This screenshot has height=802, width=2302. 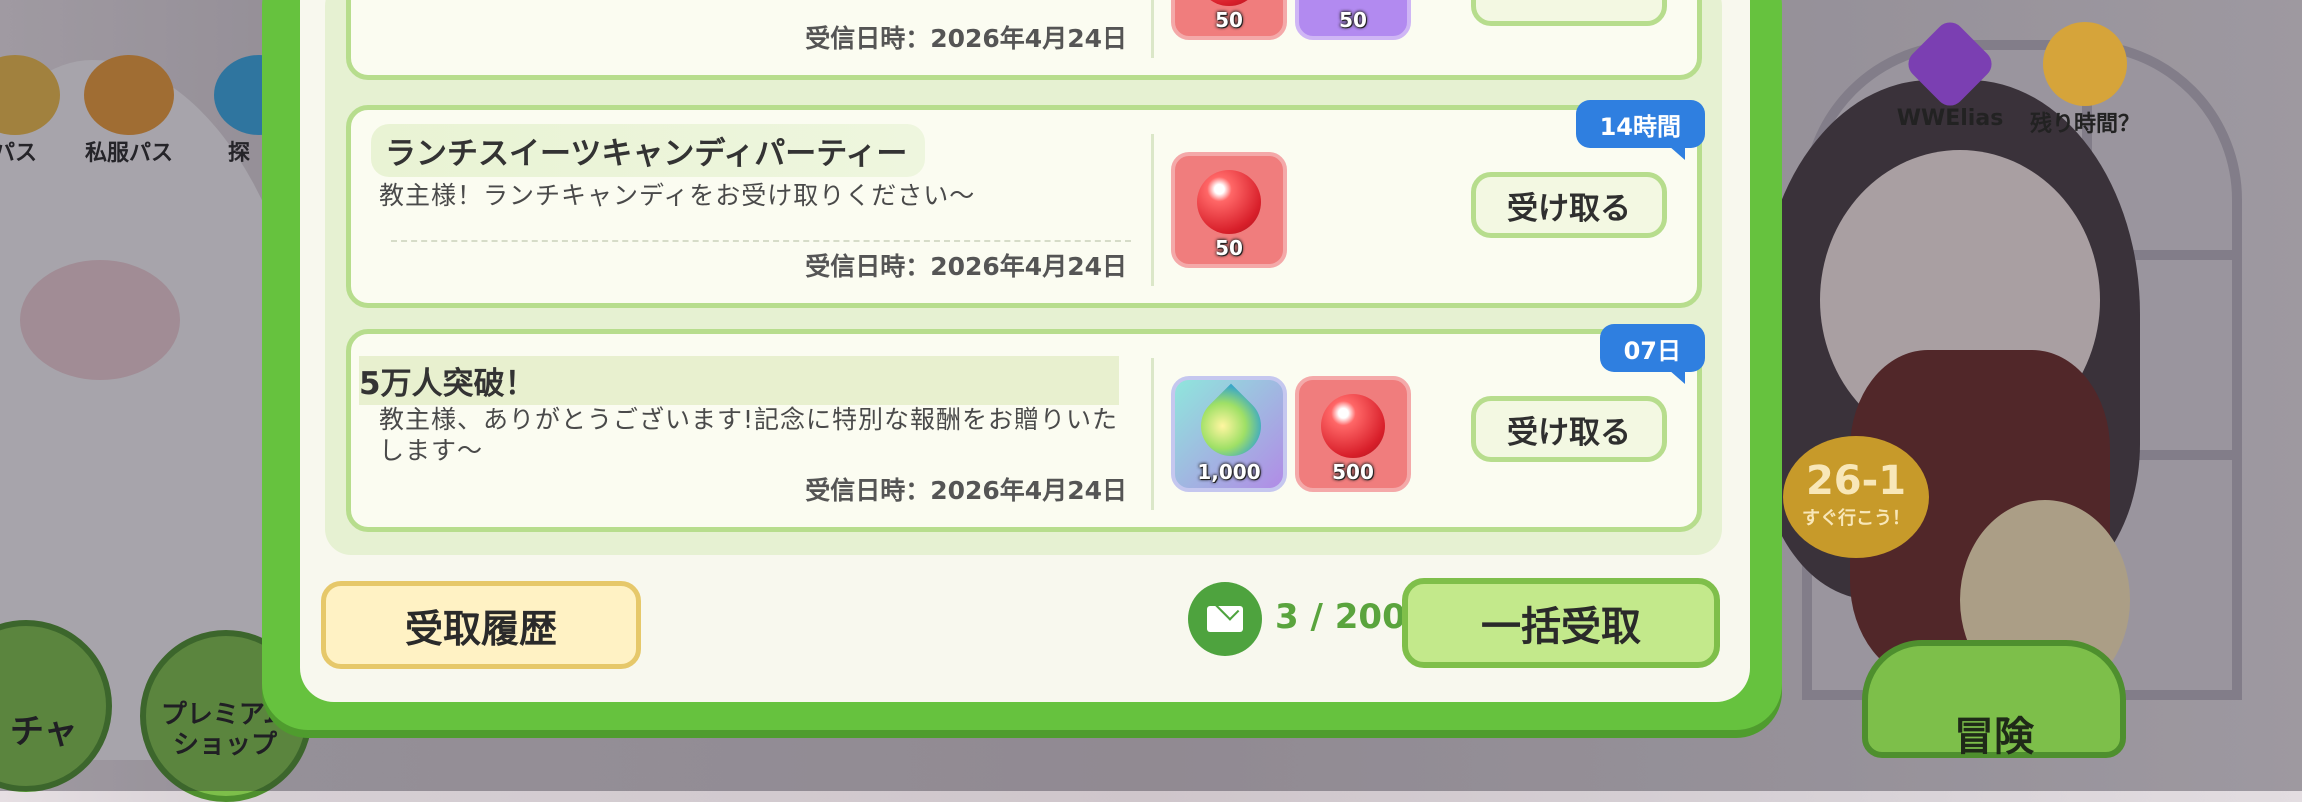 I want to click on expiry-timer-badge: 07日, so click(x=1652, y=354).